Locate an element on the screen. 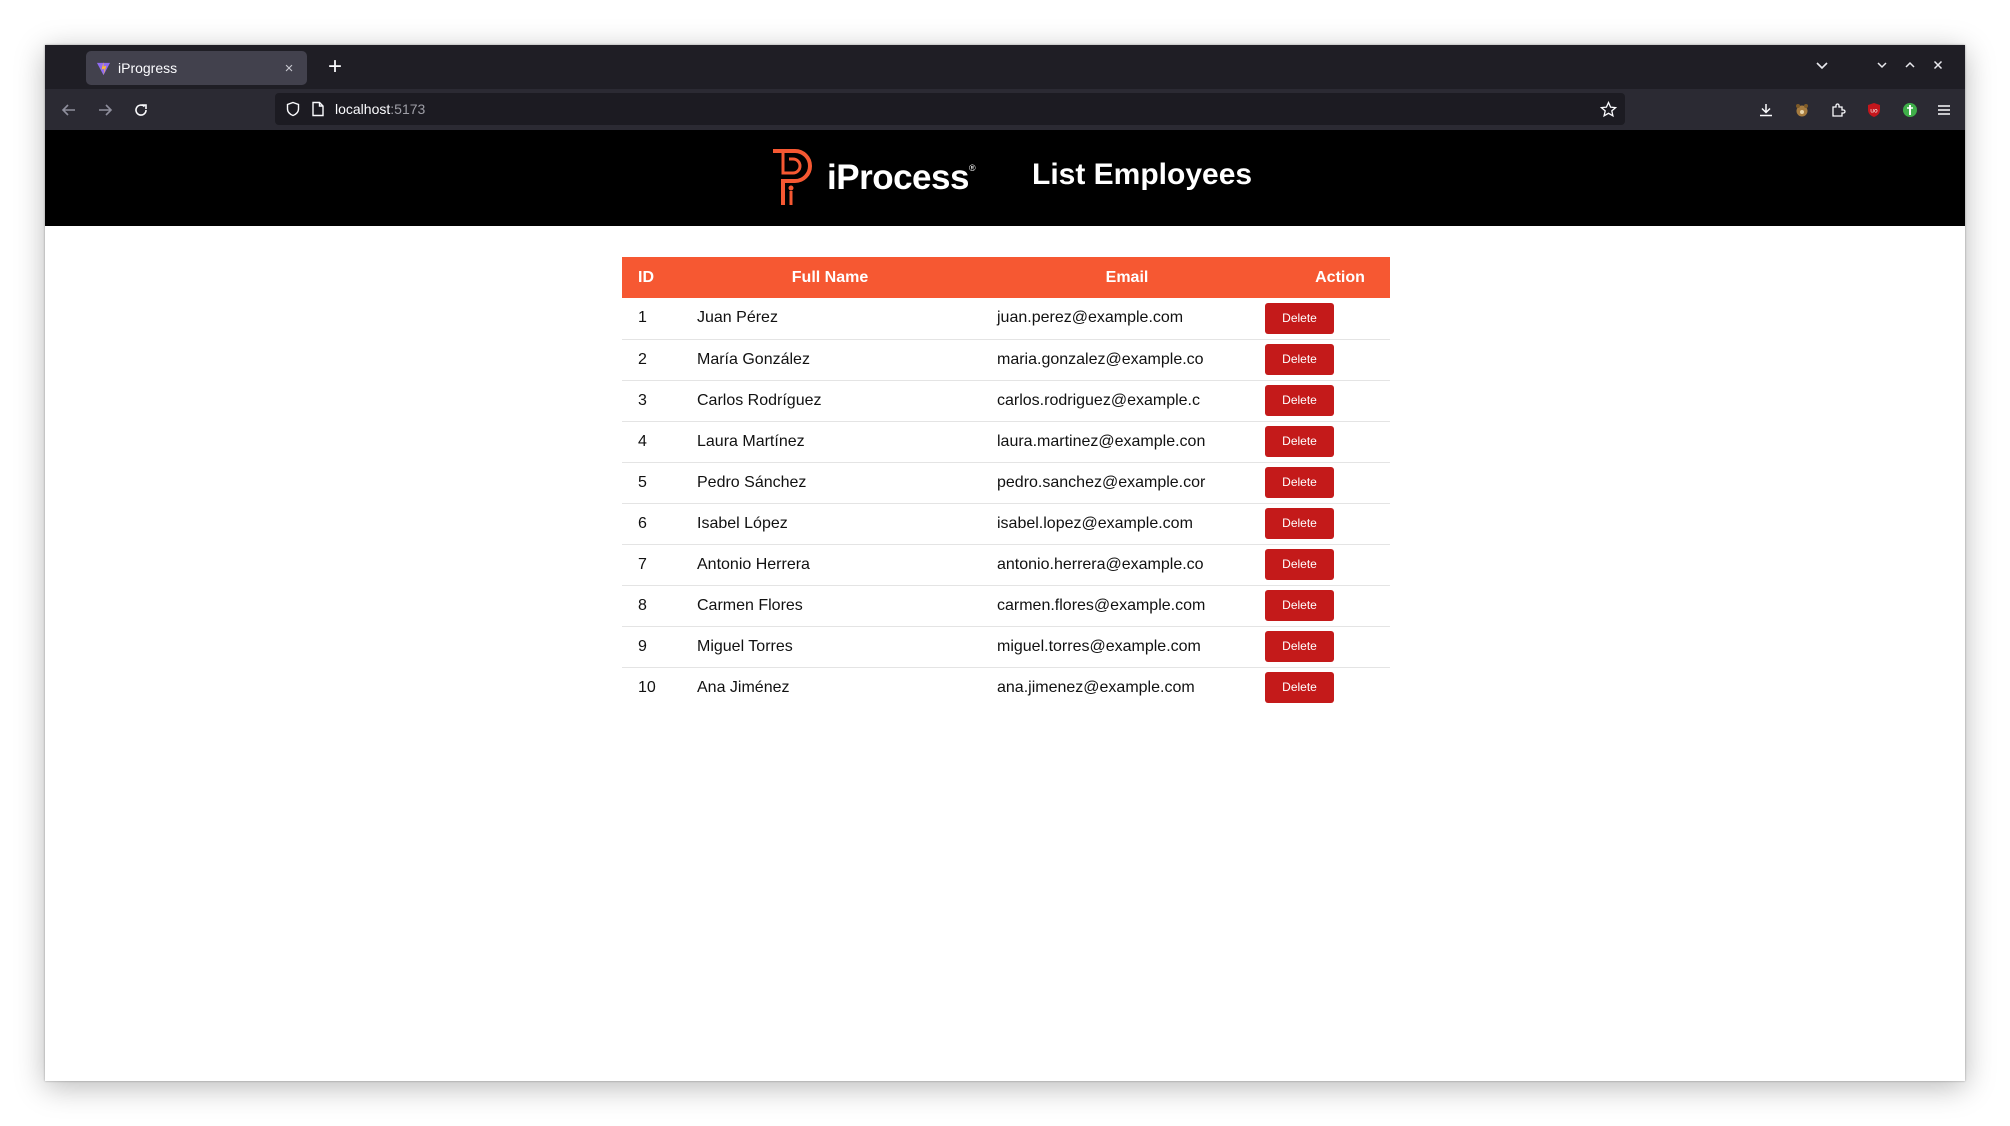 This screenshot has width=2010, height=1126. arrow-left-icon is located at coordinates (68, 110).